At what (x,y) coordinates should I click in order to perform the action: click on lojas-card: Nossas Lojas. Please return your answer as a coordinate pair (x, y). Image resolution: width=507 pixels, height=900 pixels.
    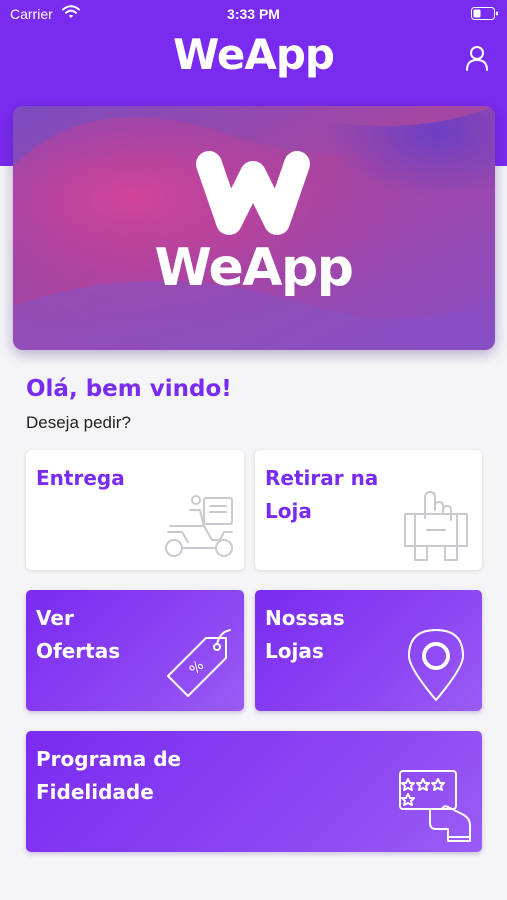
    Looking at the image, I should click on (368, 650).